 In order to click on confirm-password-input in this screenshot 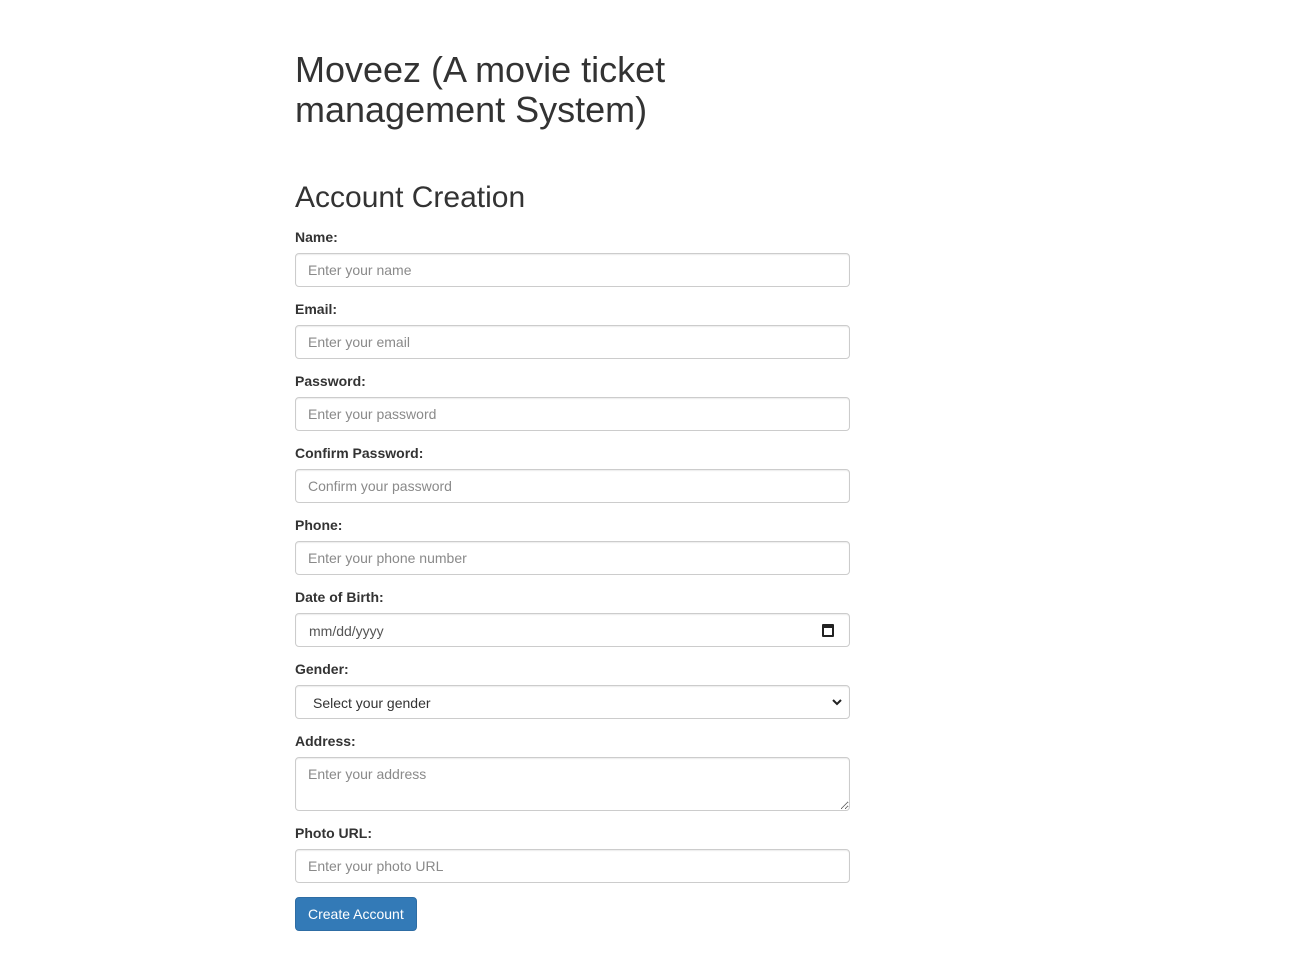, I will do `click(572, 486)`.